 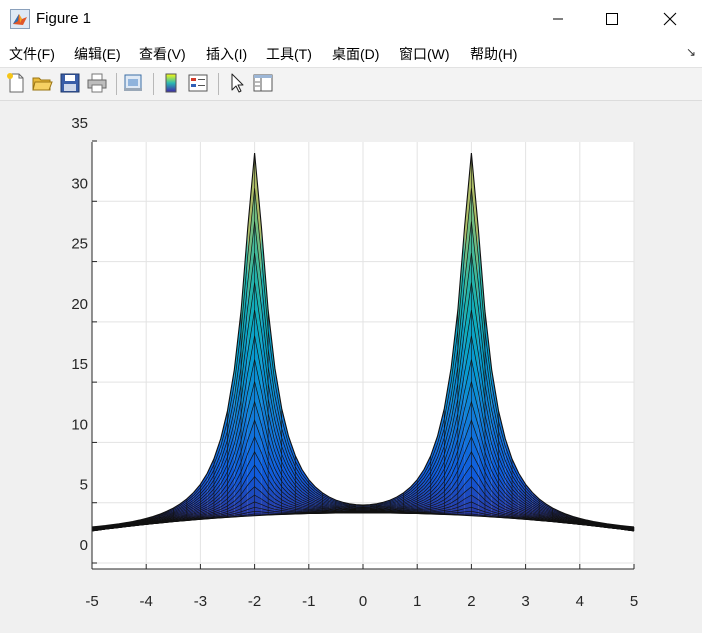 What do you see at coordinates (32, 54) in the screenshot?
I see `menu-file: 文件(F)` at bounding box center [32, 54].